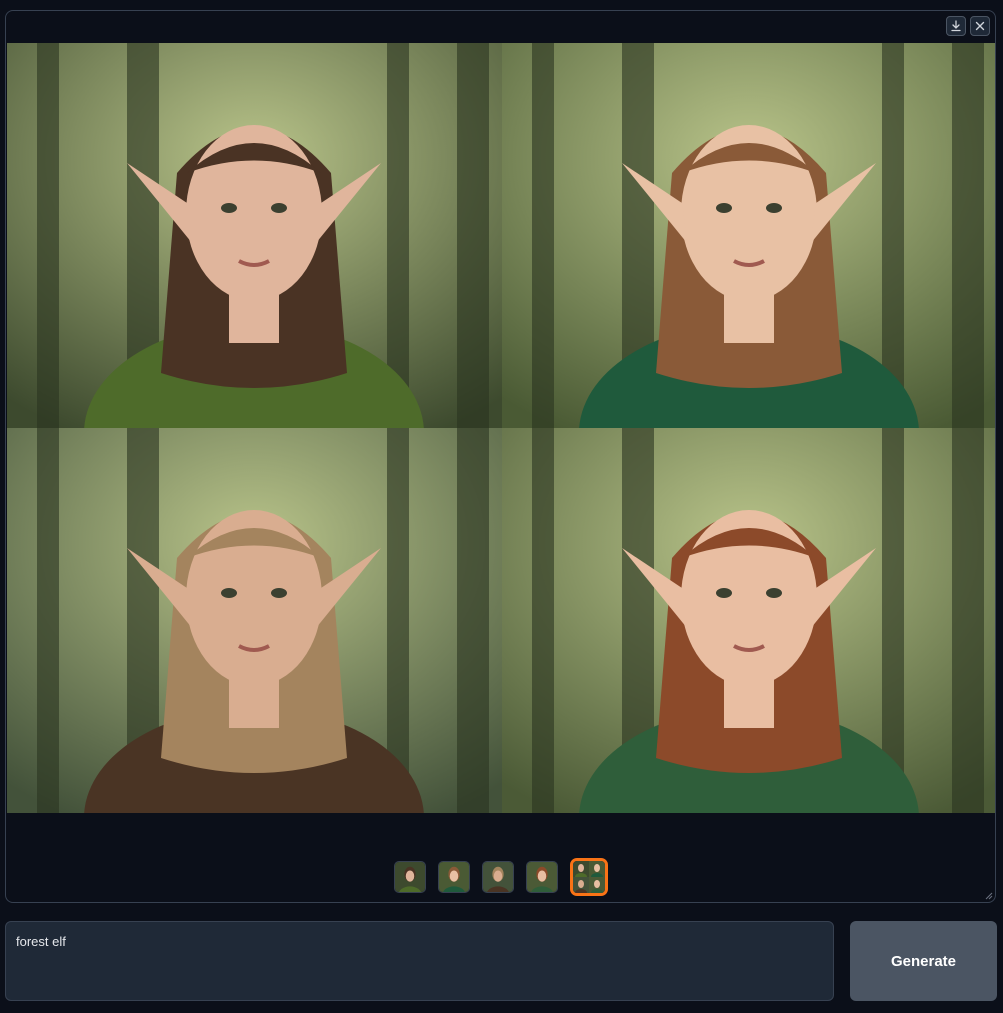 Image resolution: width=1003 pixels, height=1013 pixels. Describe the element at coordinates (588, 877) in the screenshot. I see `thumbnail-grid` at that location.